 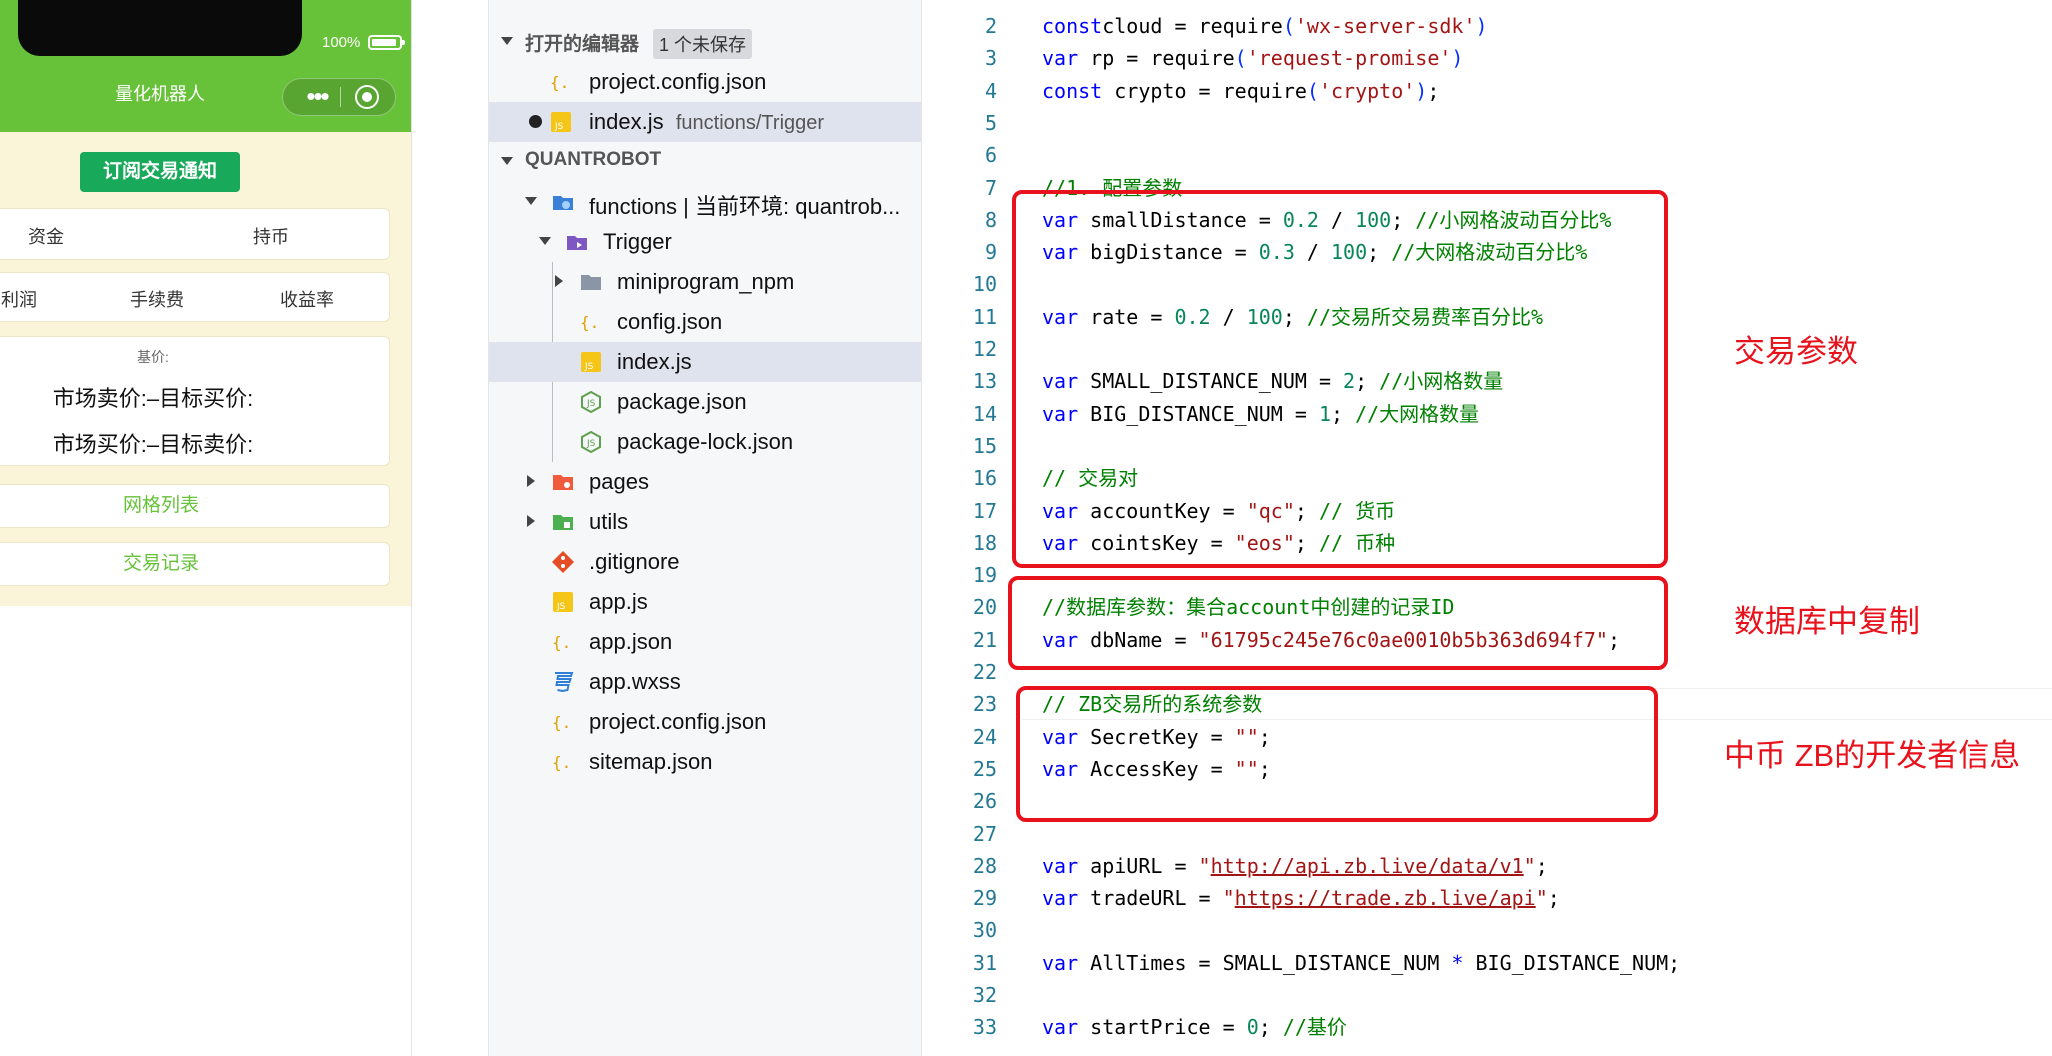 I want to click on menu-capsule: •••, so click(x=339, y=97).